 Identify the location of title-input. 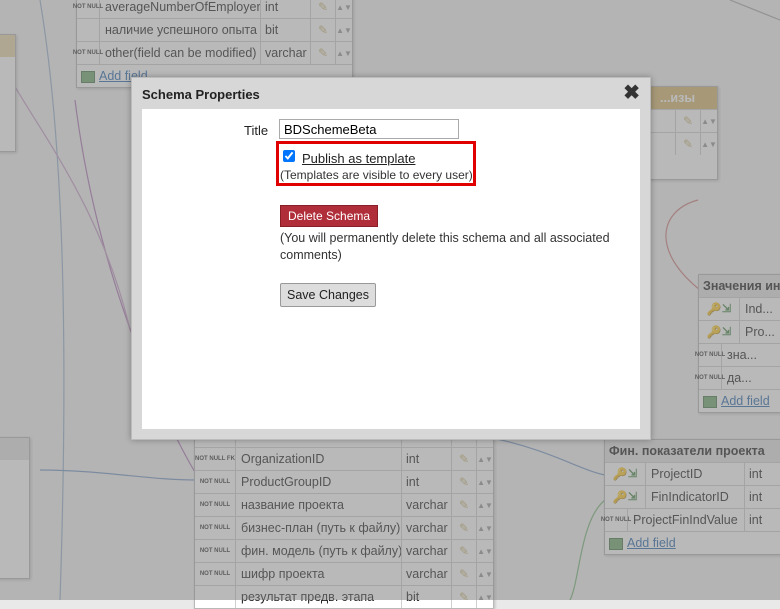
(369, 129).